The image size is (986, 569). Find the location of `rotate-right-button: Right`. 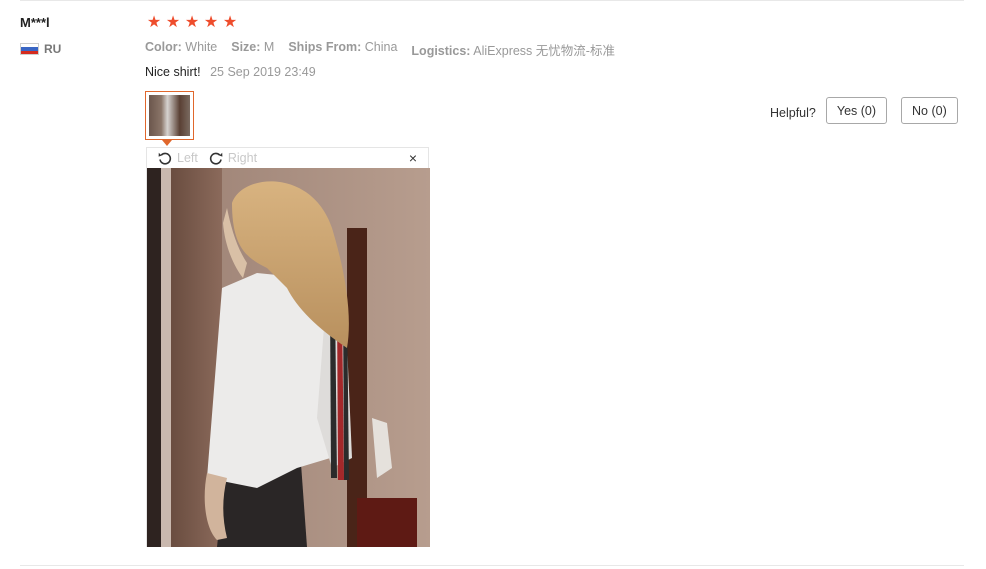

rotate-right-button: Right is located at coordinates (232, 158).